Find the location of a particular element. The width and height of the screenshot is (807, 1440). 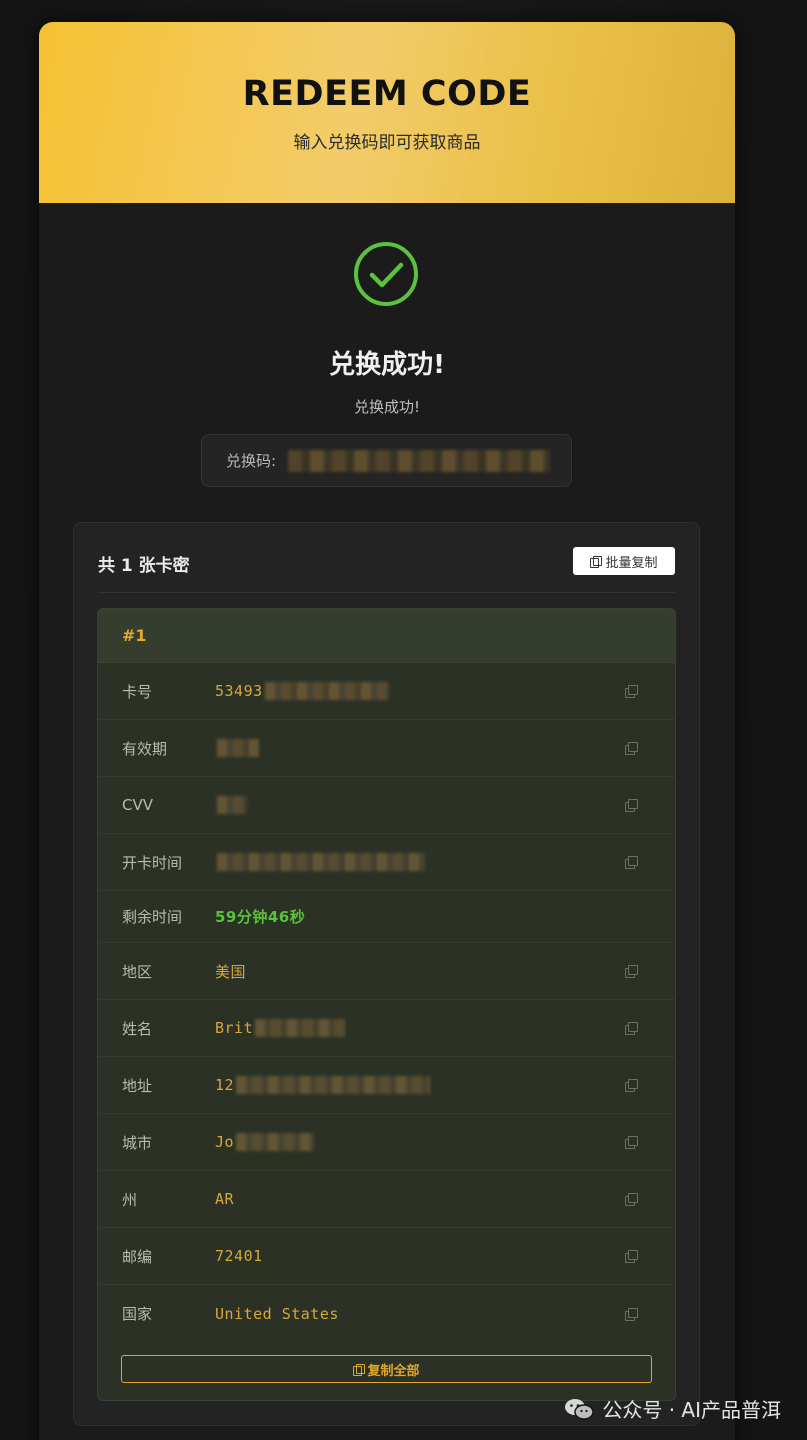

row-value: 12 is located at coordinates (323, 1085).